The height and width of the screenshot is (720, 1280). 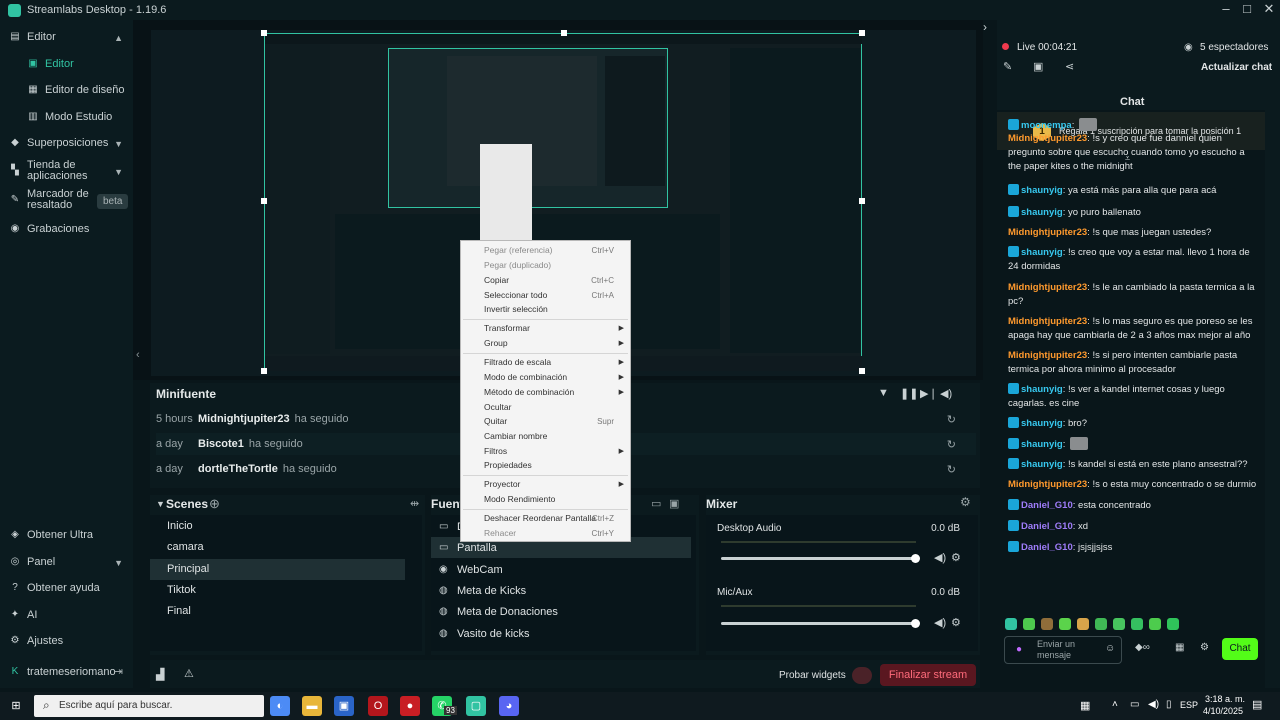 What do you see at coordinates (1247, 10) in the screenshot?
I see `maximize-button: □` at bounding box center [1247, 10].